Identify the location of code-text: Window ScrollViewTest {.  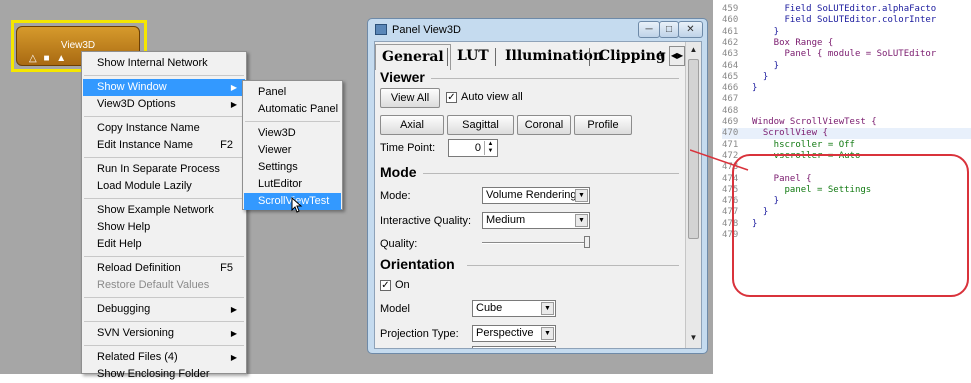
(814, 122).